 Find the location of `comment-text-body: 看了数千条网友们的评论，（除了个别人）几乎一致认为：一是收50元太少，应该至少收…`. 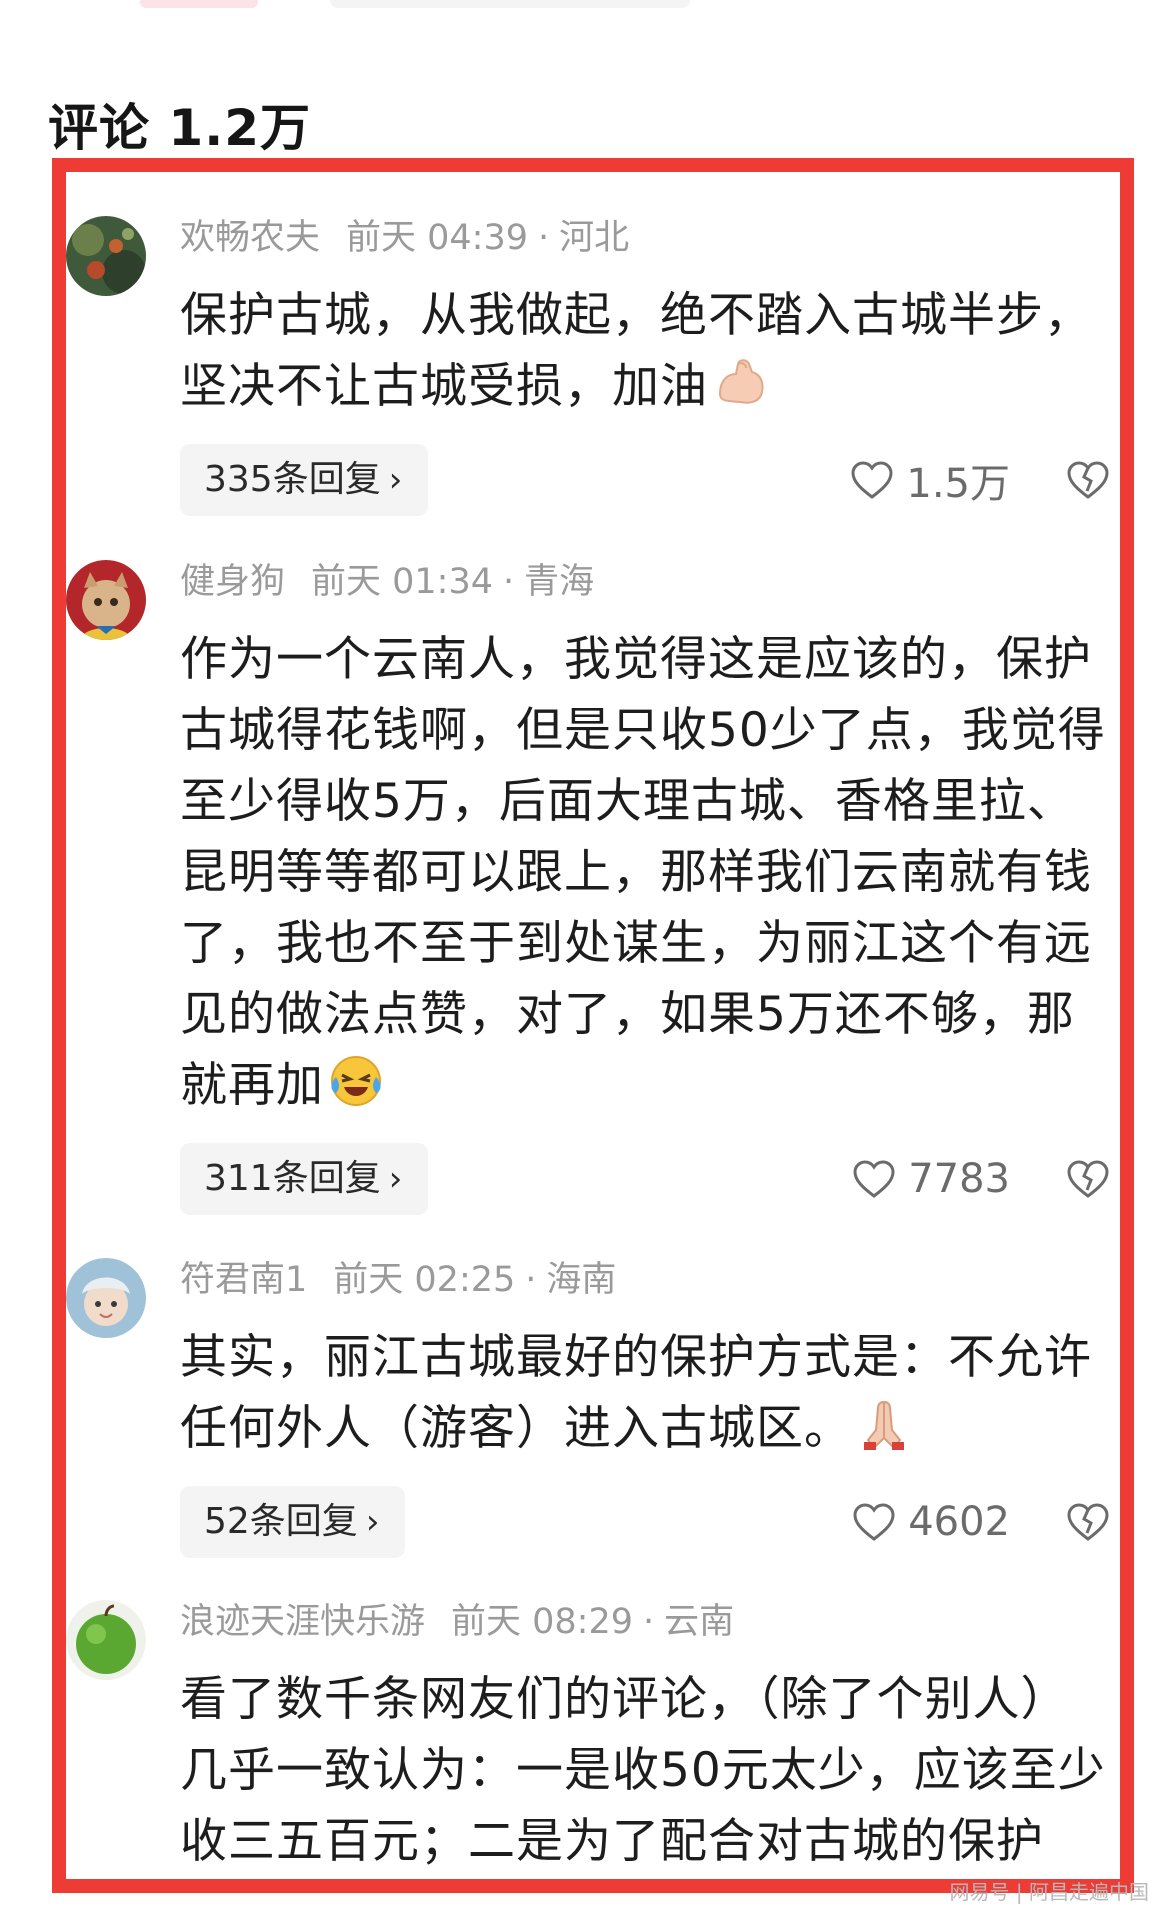

comment-text-body: 看了数千条网友们的评论，（除了个别人）几乎一致认为：一是收50元太少，应该至少收… is located at coordinates (643, 1770).